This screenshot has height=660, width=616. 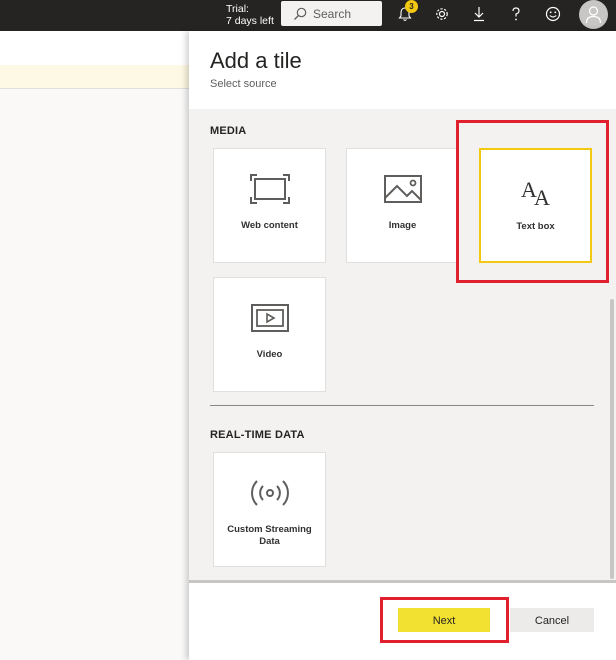 I want to click on image-icon, so click(x=402, y=192).